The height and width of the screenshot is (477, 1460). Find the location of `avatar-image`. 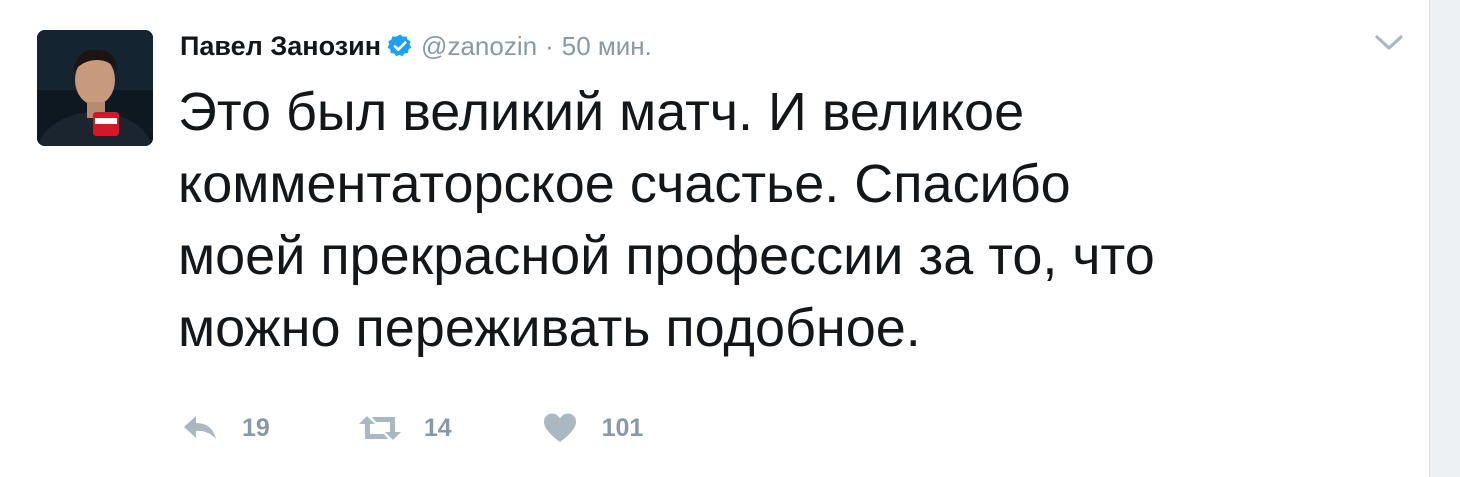

avatar-image is located at coordinates (95, 88).